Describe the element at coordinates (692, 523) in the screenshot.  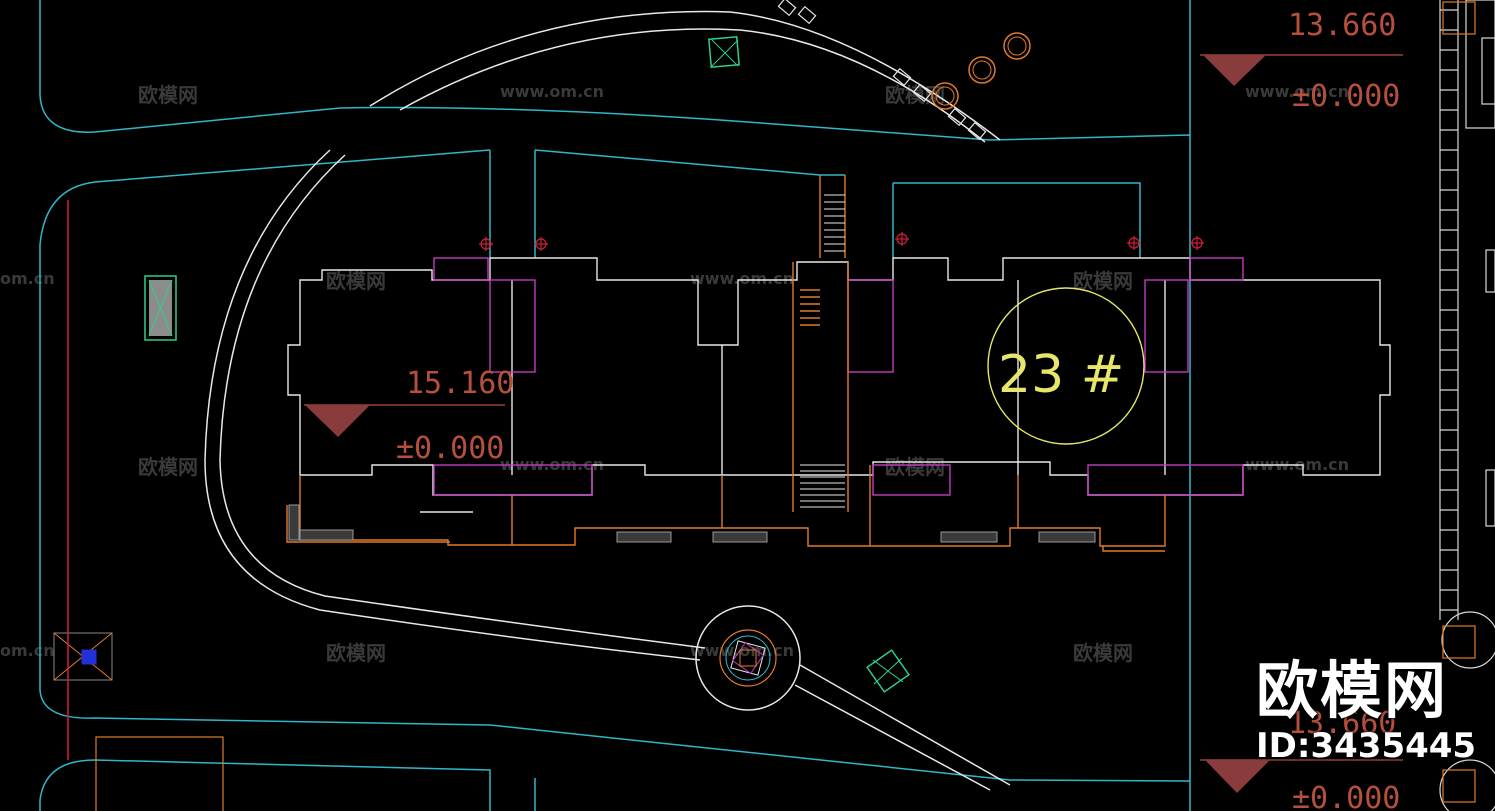
I see `planter-hatches` at that location.